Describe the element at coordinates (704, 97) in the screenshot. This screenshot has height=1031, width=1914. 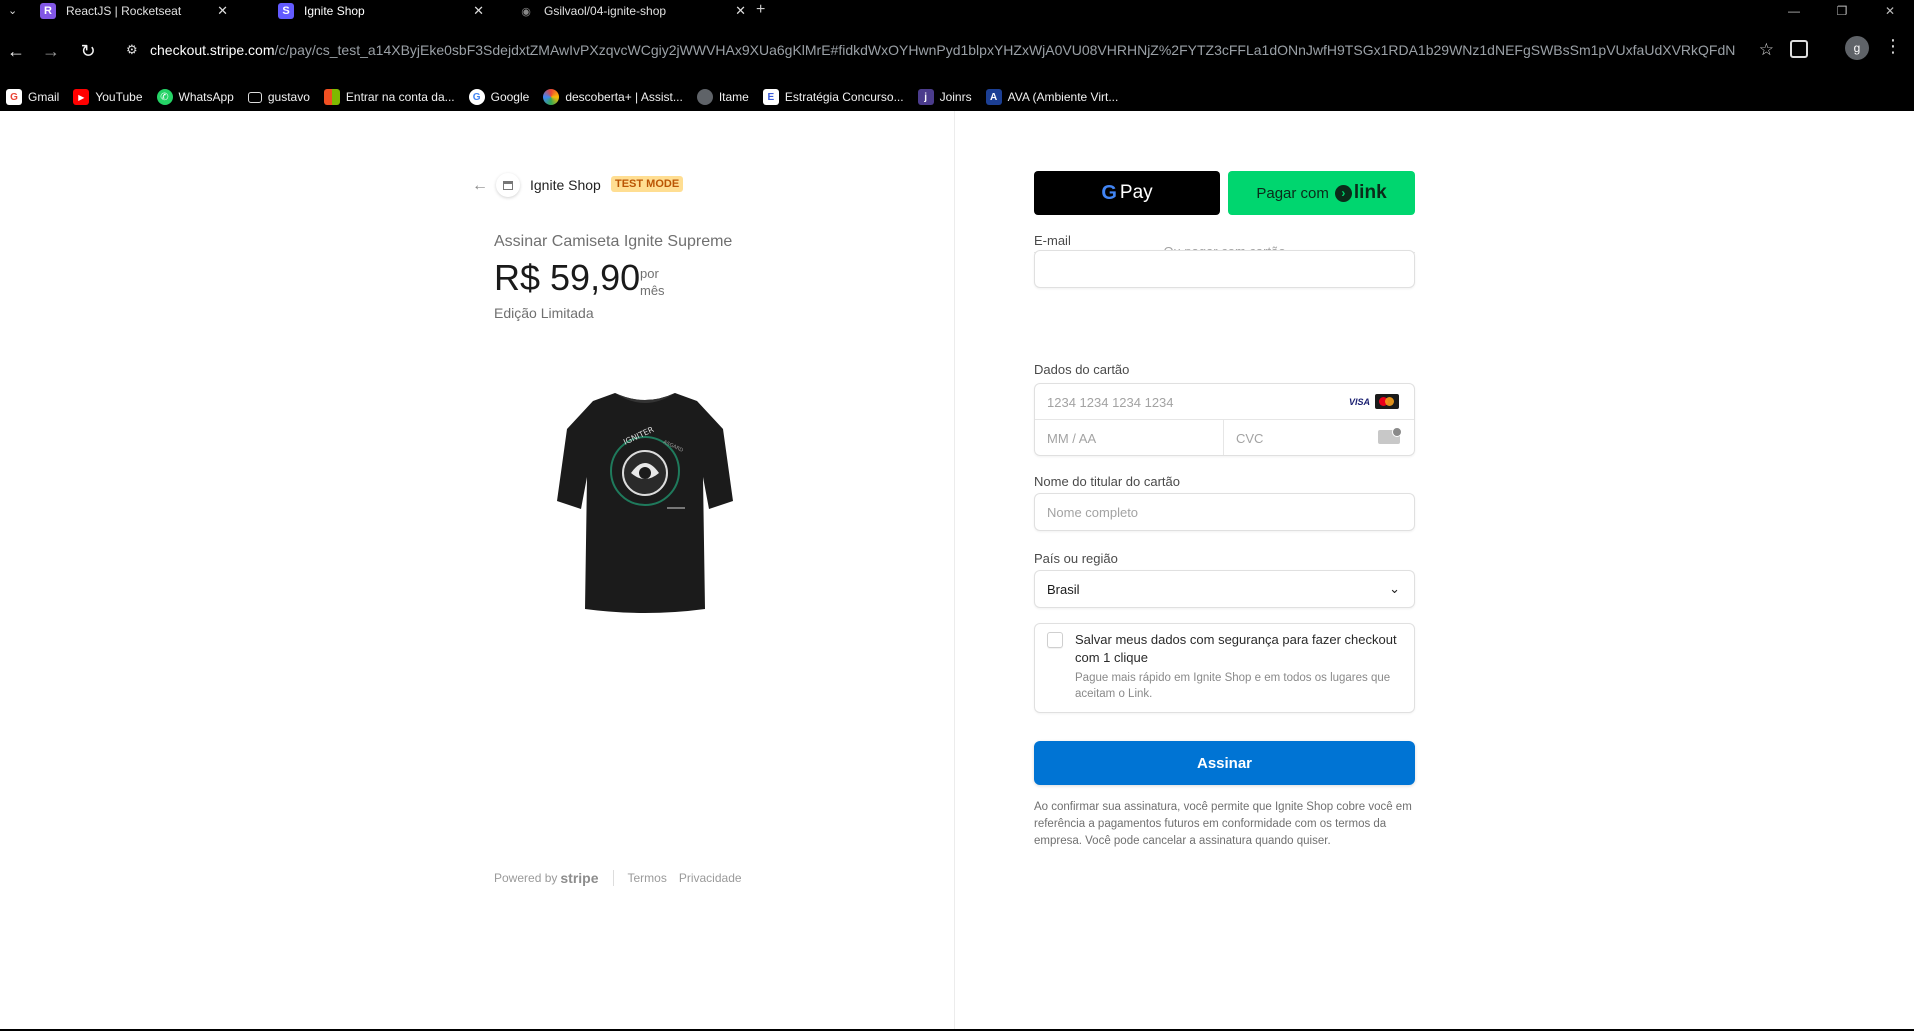
I see `globe-icon` at that location.